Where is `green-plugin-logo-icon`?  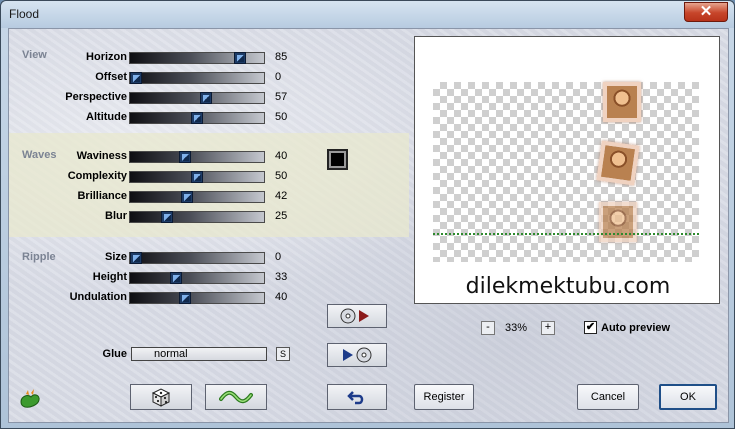 green-plugin-logo-icon is located at coordinates (30, 398).